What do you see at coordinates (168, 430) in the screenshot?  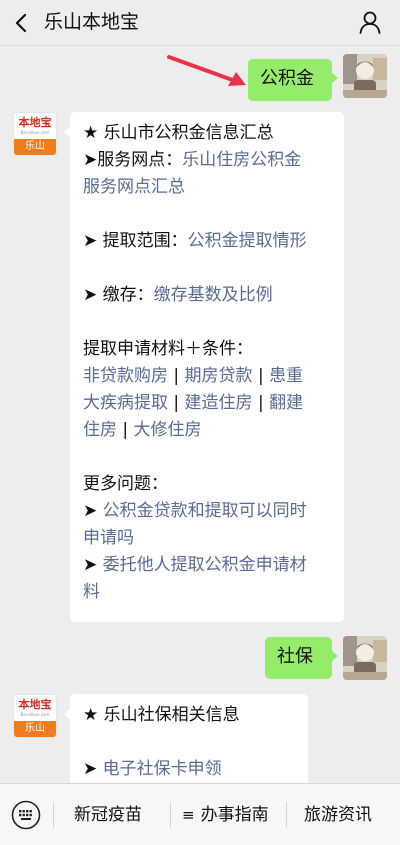 I see `link-major-repair: 大修住房` at bounding box center [168, 430].